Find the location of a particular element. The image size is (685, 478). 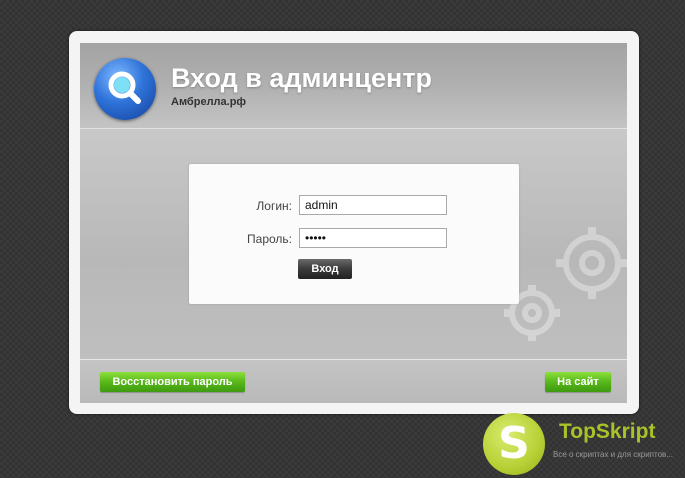

watermark-name: TopSkript is located at coordinates (607, 431).